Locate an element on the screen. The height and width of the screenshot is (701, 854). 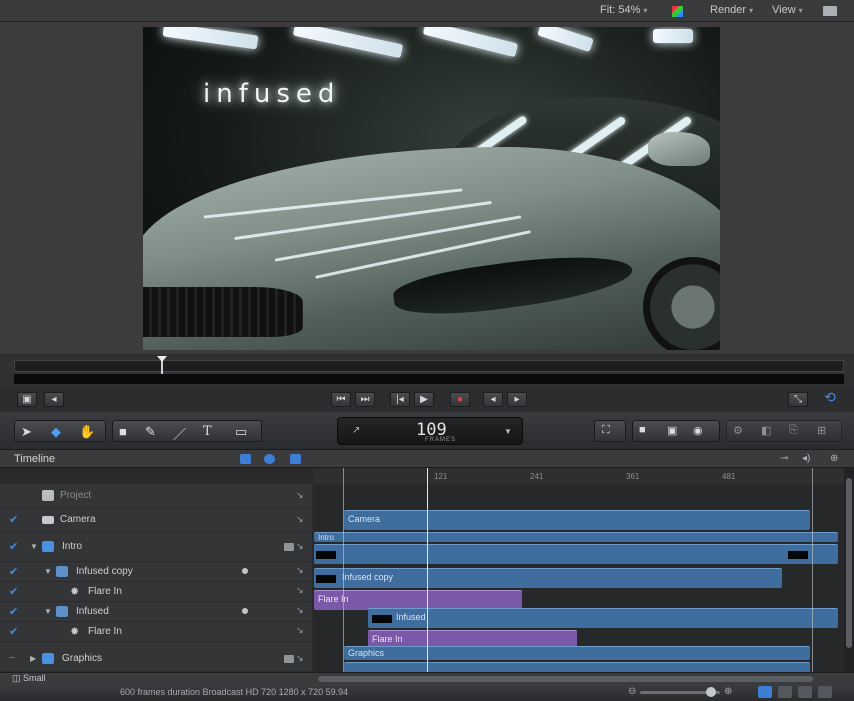
filters-icon: ◧ is located at coordinates (766, 430).